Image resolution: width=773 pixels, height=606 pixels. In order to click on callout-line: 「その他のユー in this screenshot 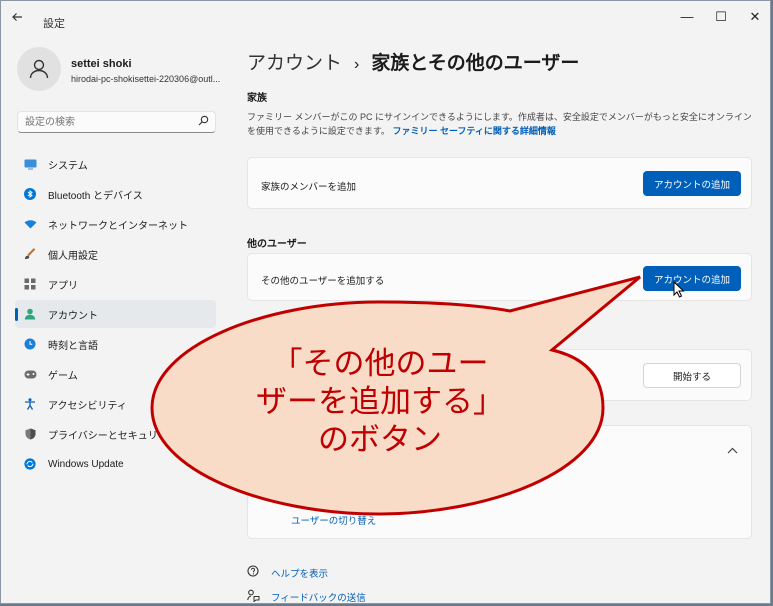, I will do `click(380, 364)`.